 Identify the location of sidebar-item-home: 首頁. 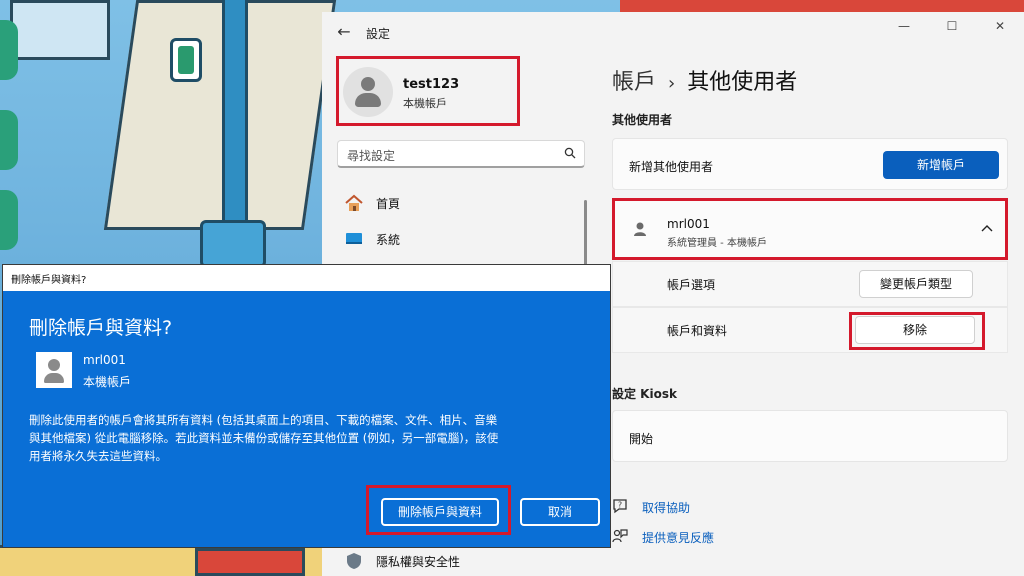
(460, 203).